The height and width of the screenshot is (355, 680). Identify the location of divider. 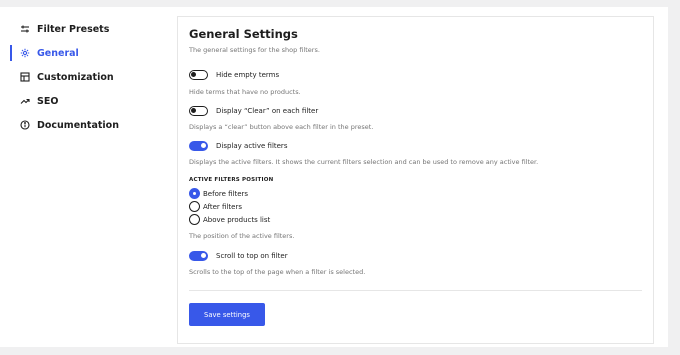
(415, 290).